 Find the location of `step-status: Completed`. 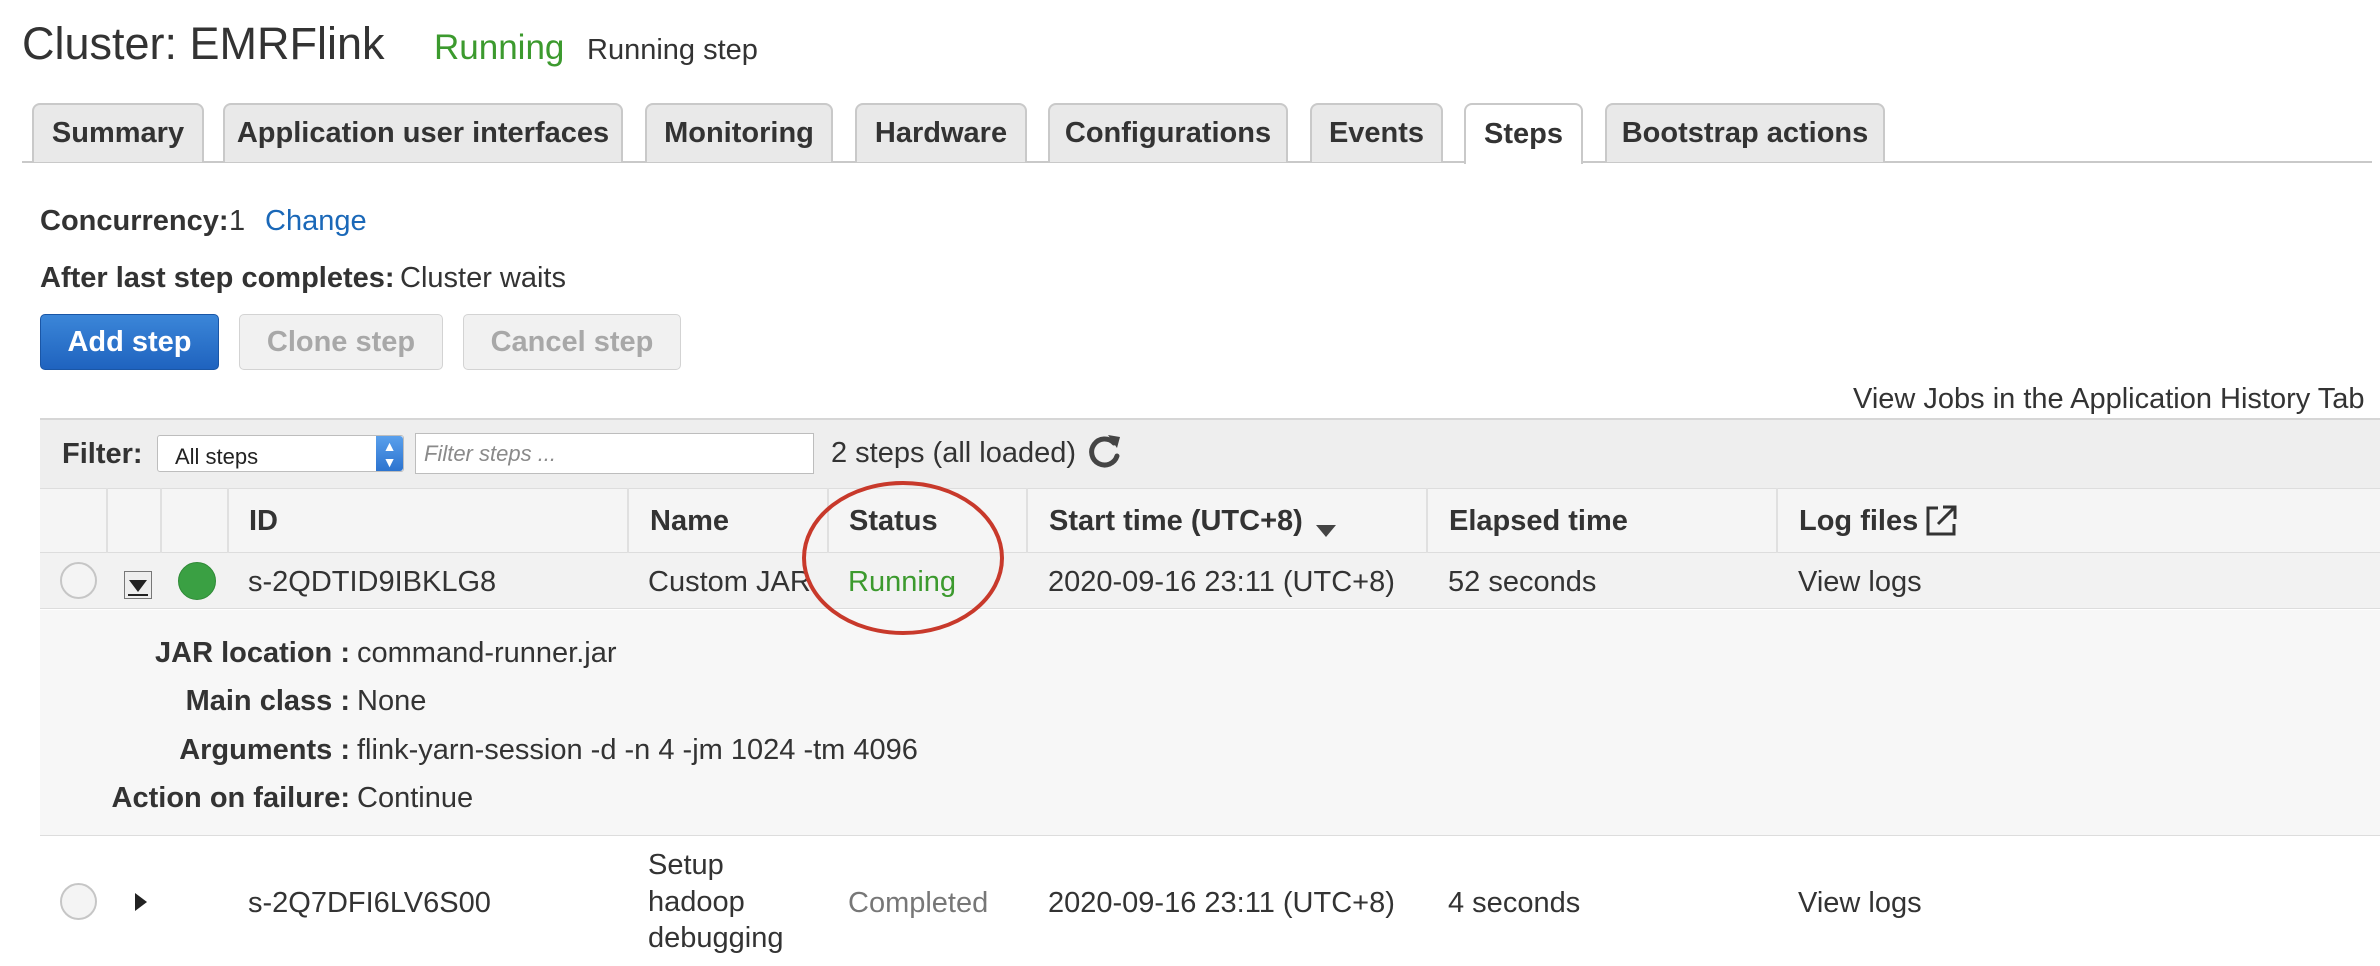

step-status: Completed is located at coordinates (918, 903).